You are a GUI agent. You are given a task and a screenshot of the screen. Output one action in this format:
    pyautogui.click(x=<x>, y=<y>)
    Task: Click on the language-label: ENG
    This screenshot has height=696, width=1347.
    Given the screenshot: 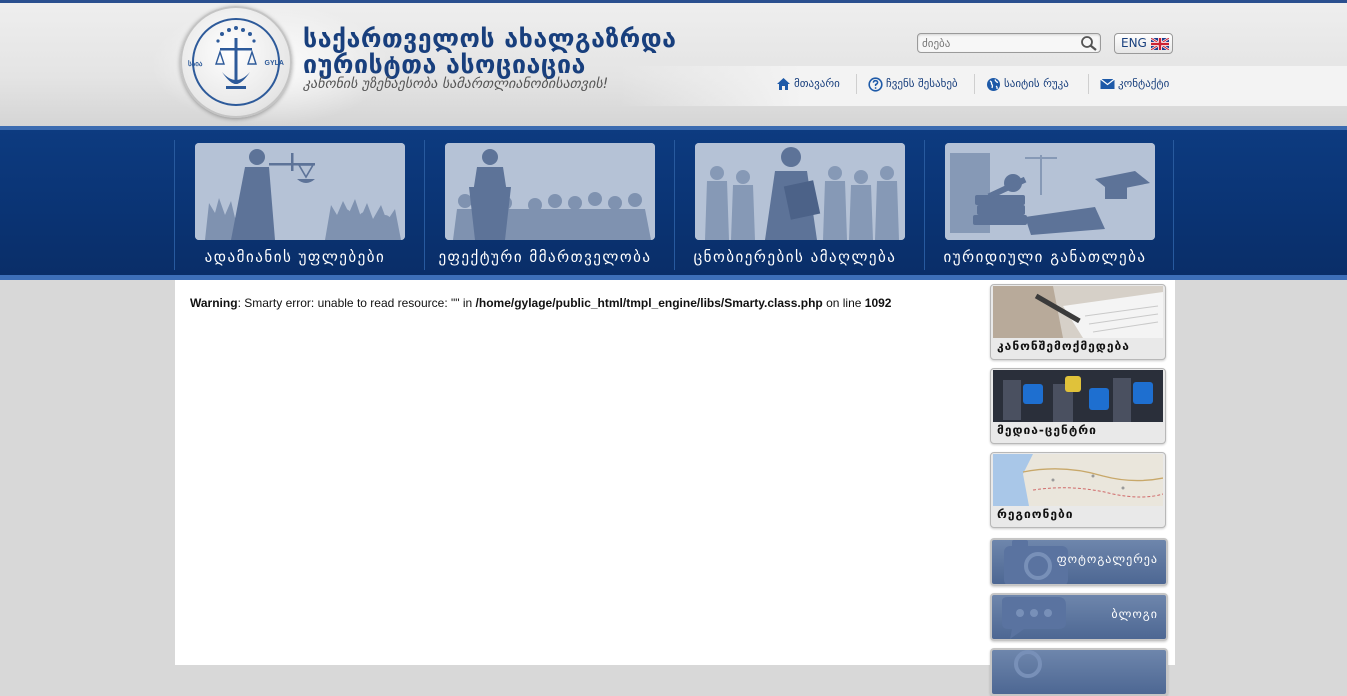 What is the action you would take?
    pyautogui.click(x=1134, y=43)
    